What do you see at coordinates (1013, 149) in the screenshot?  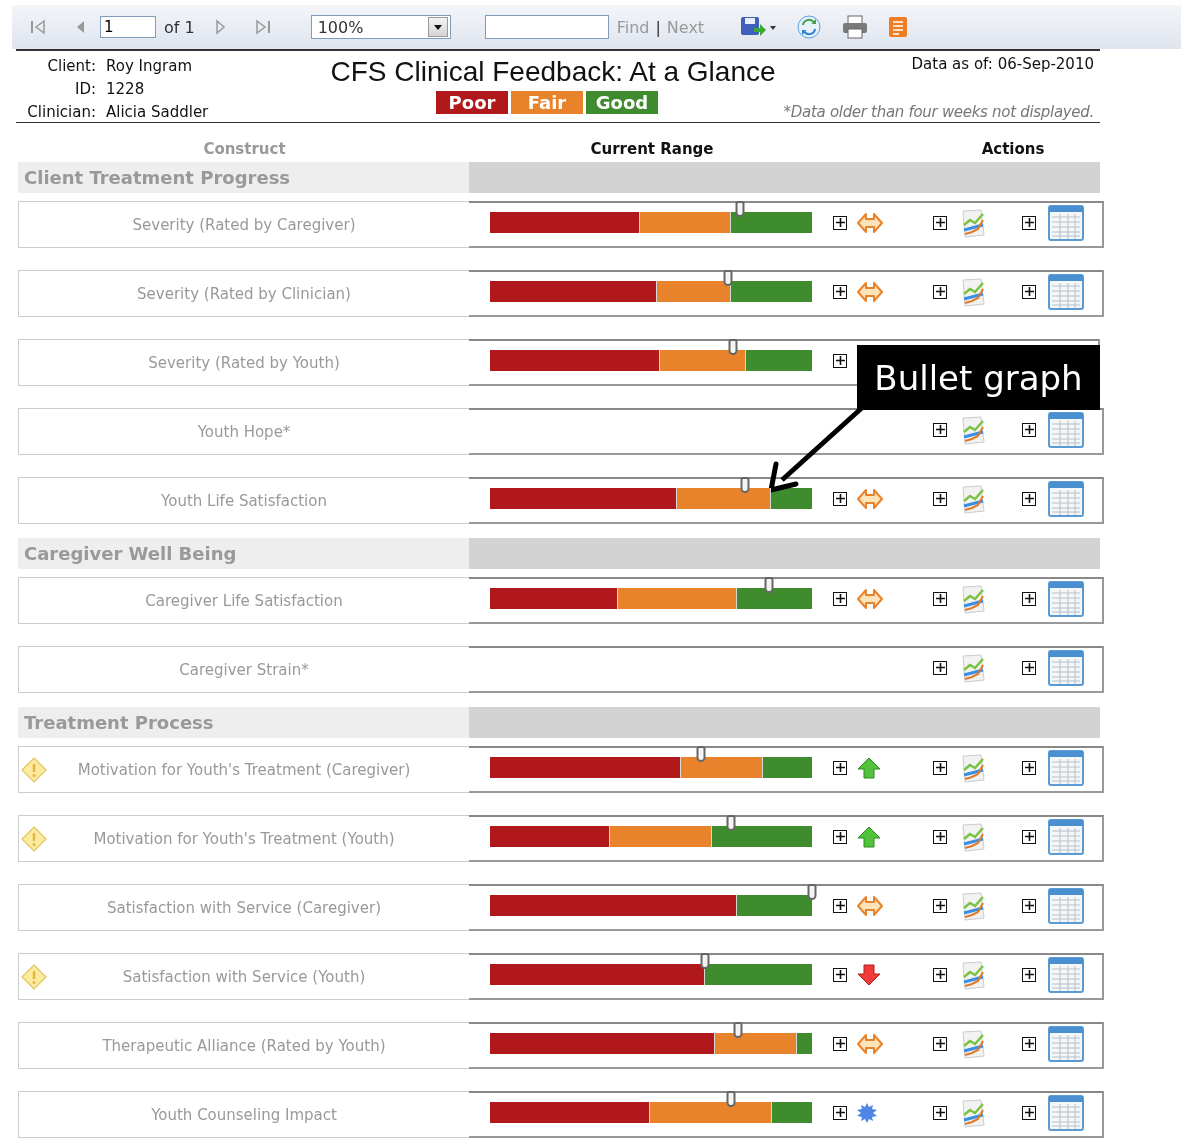 I see `column-header: Actions` at bounding box center [1013, 149].